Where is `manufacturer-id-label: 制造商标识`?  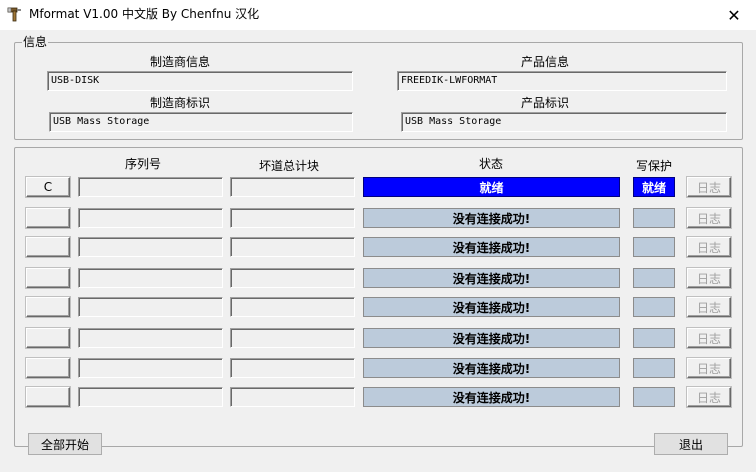
manufacturer-id-label: 制造商标识 is located at coordinates (180, 103).